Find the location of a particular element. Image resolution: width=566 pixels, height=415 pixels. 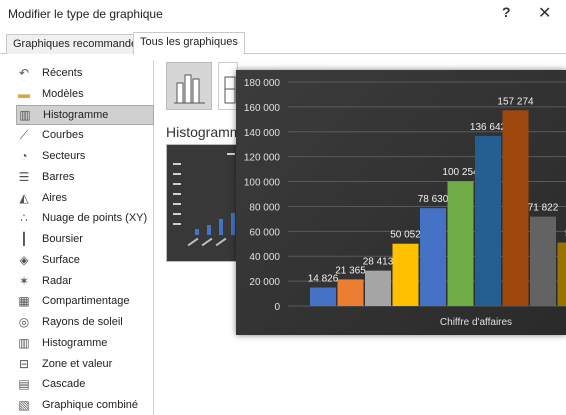

pie-chart-icon: ◔ is located at coordinates (24, 156).